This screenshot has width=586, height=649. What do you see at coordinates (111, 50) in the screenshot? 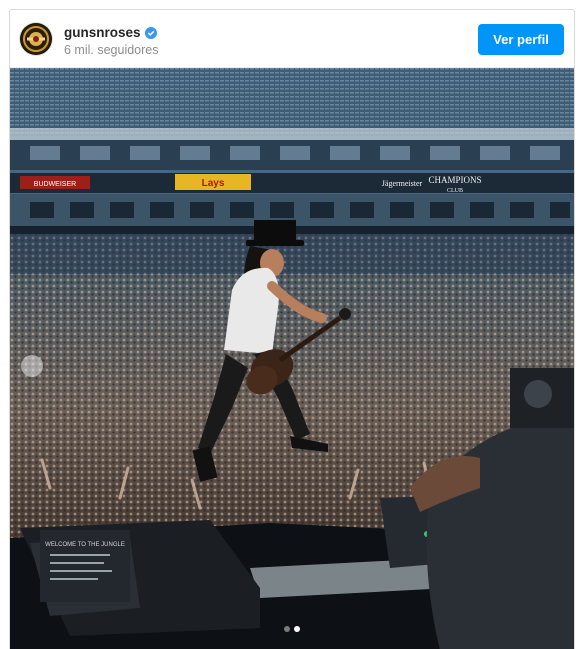
I see `follower-count: 6 mil. seguidores` at bounding box center [111, 50].